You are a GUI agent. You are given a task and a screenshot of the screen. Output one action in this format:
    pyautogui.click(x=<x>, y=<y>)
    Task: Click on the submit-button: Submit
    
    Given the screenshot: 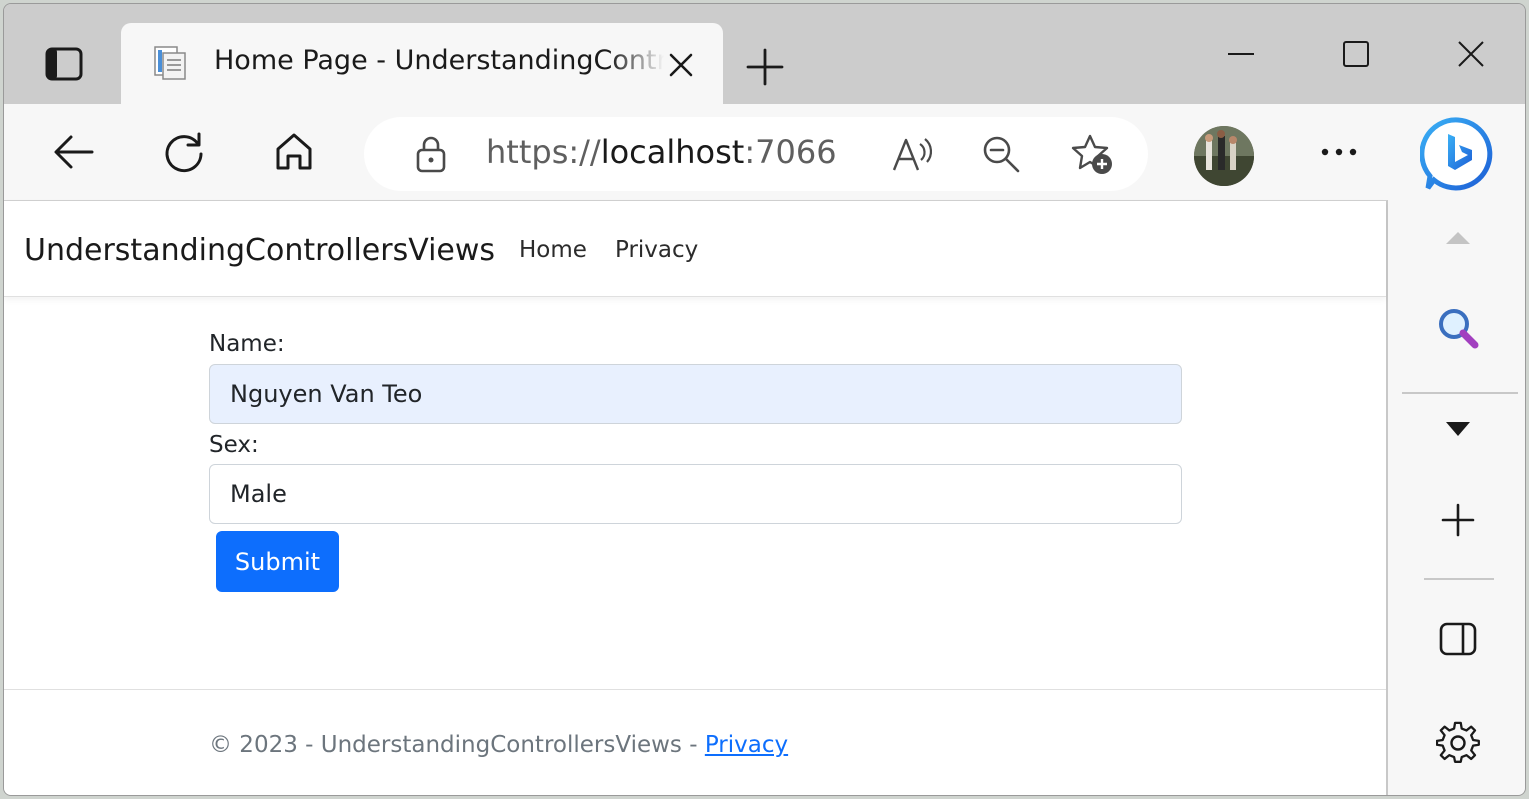 What is the action you would take?
    pyautogui.click(x=277, y=561)
    